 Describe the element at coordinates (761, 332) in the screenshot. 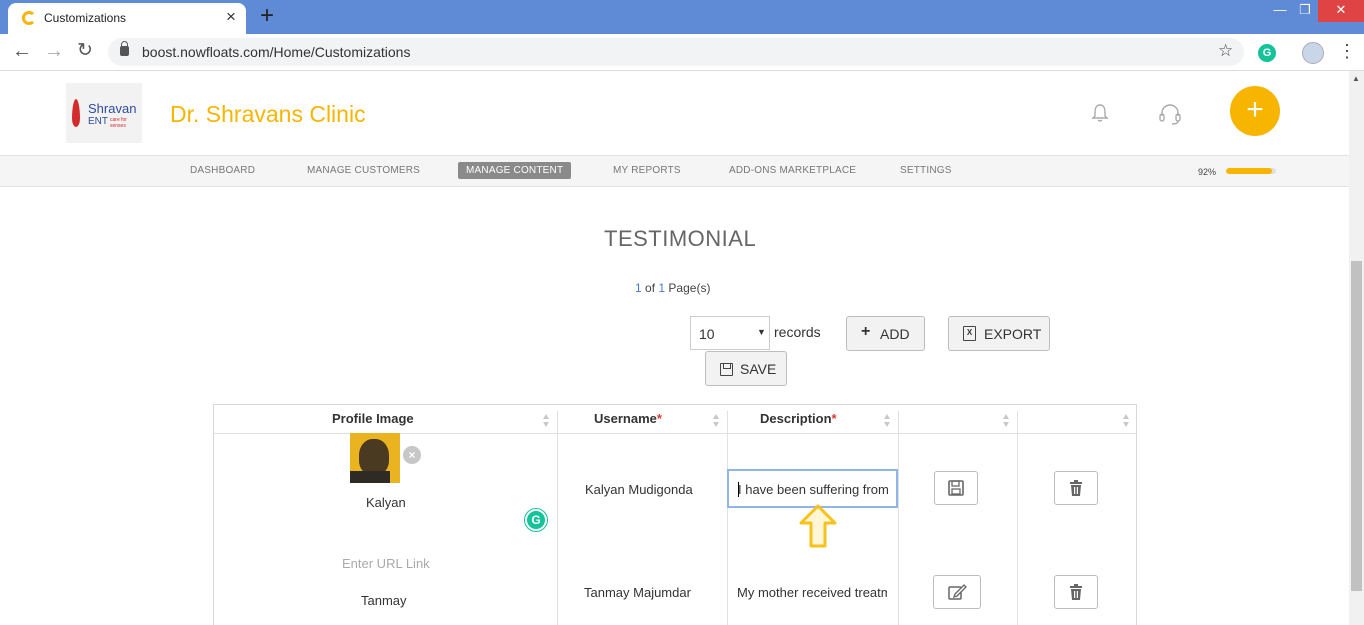

I see `dropdown-caret-icon: ▼` at that location.